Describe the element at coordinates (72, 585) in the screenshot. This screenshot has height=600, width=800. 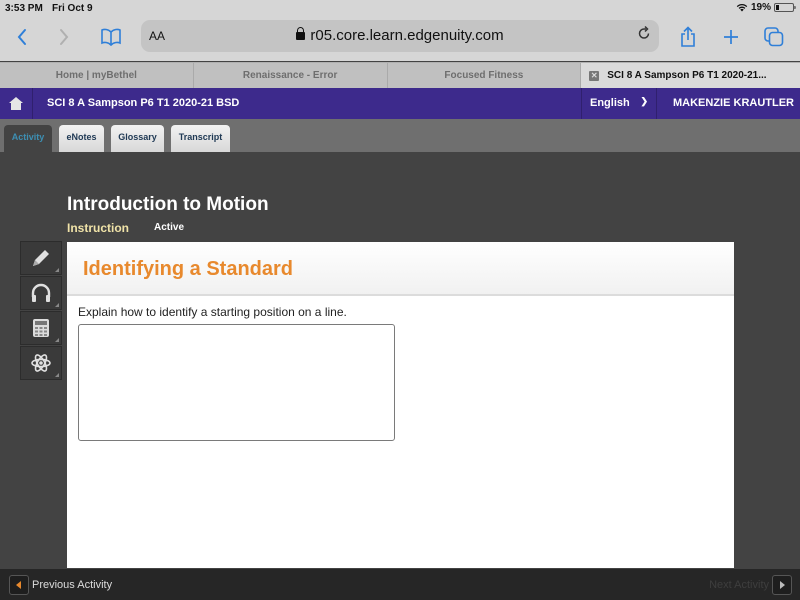
I see `previous-activity-label: Previous Activity` at that location.